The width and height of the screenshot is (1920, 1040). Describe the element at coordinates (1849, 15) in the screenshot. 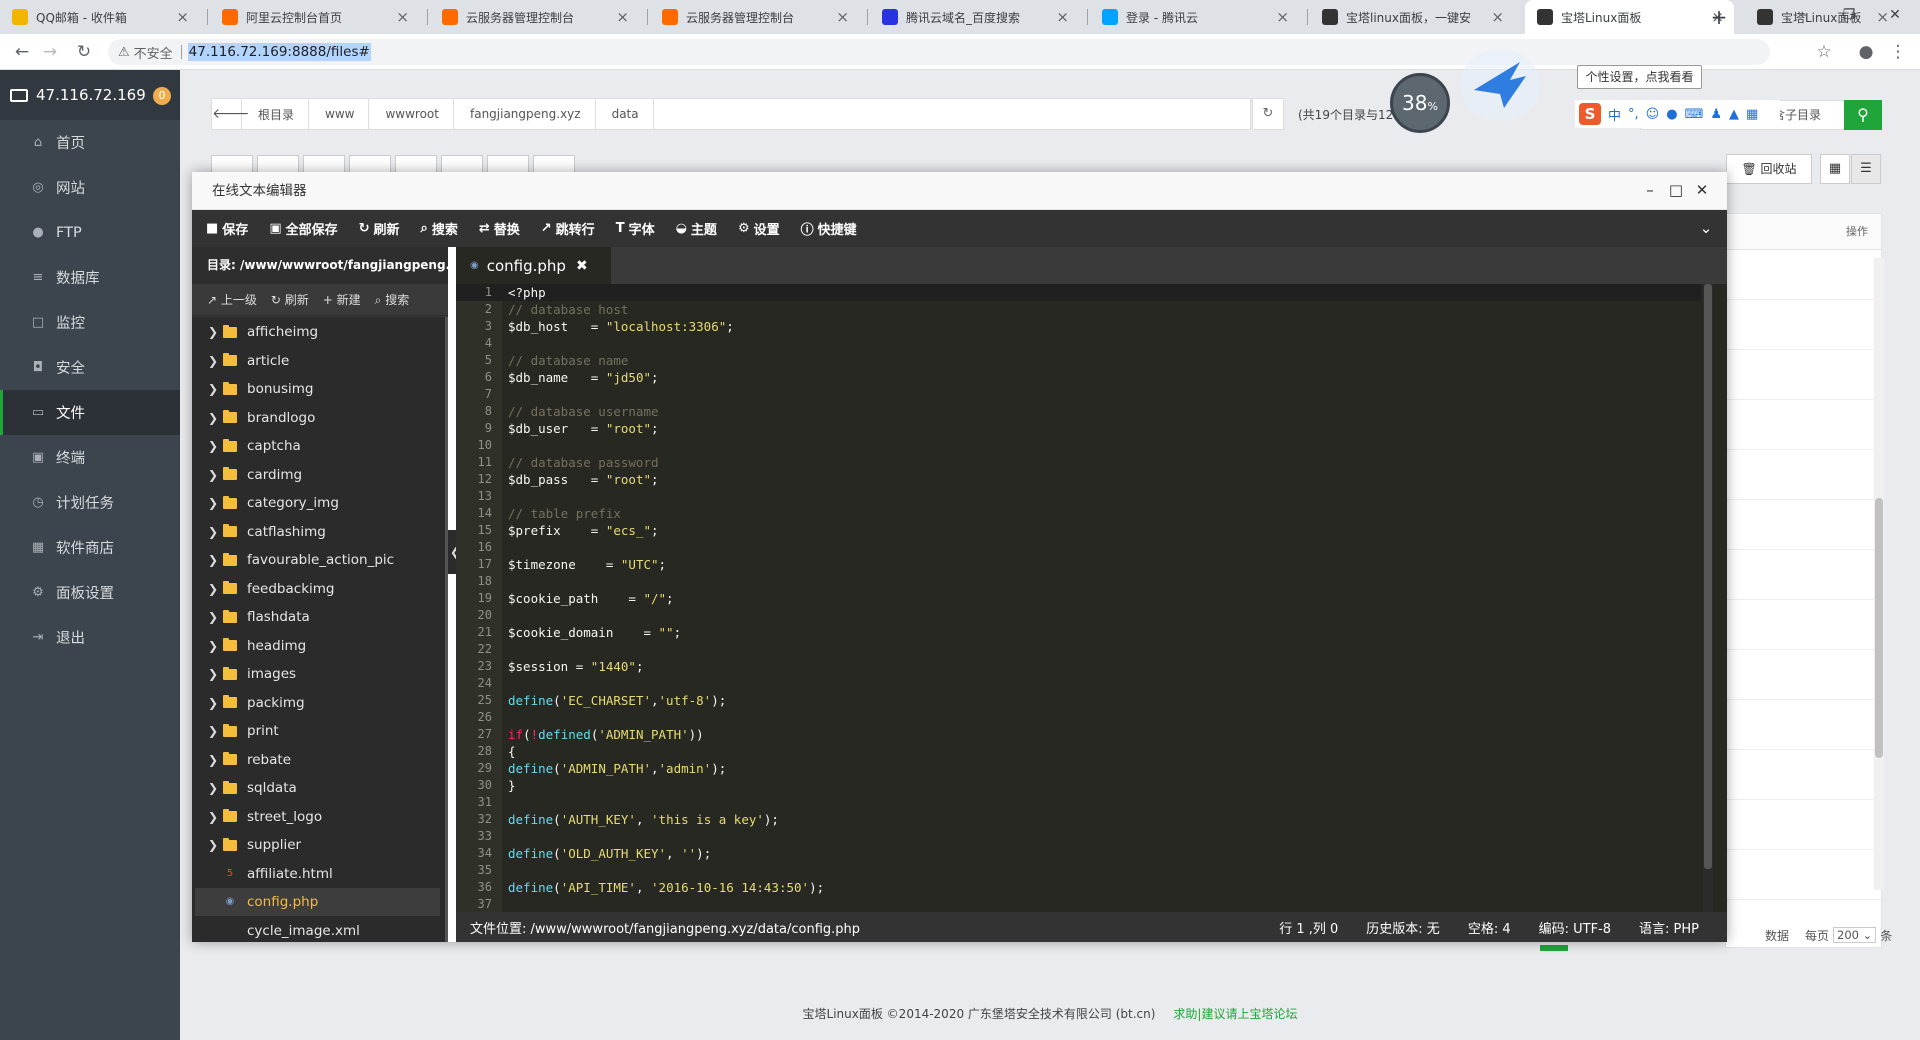

I see `restore-window-button: ❐` at that location.